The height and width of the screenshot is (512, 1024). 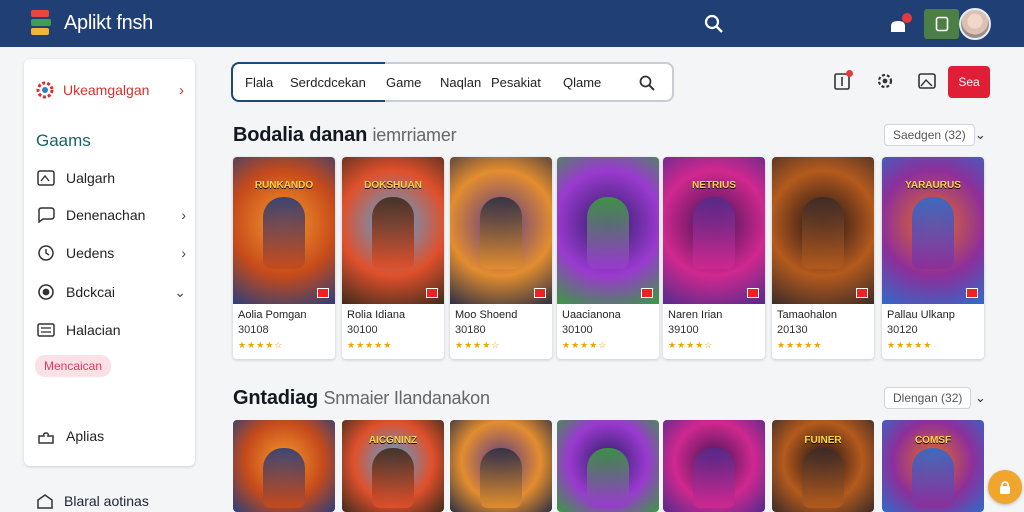 What do you see at coordinates (800, 345) in the screenshot?
I see `rating-stars: ★★★★★` at bounding box center [800, 345].